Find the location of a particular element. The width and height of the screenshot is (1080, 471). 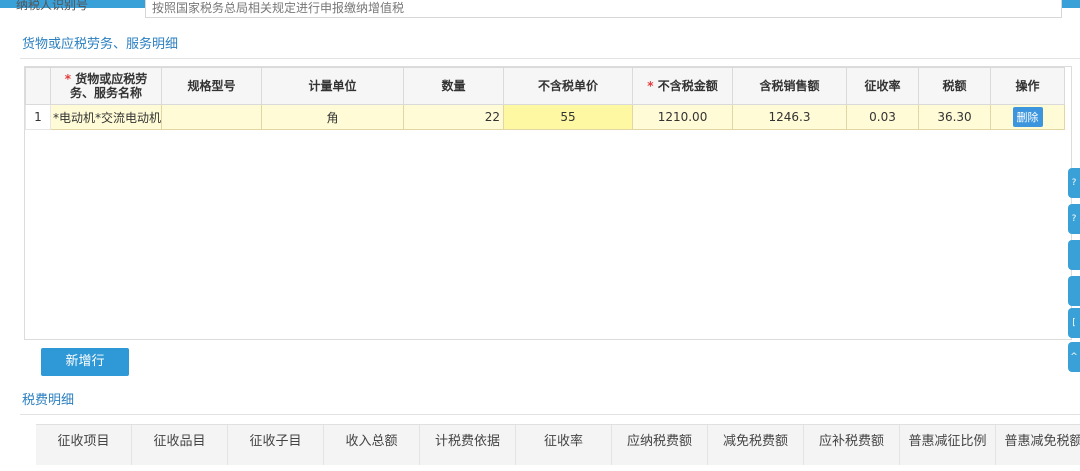

previous-field-input: 按照国家税务总局相关规定进行申报缴纳增值税 is located at coordinates (603, 9).